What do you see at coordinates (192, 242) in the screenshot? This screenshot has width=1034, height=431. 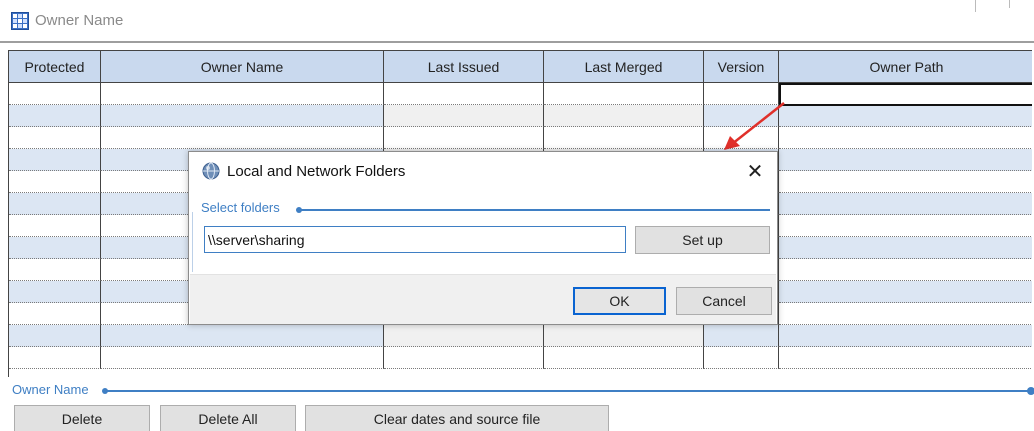 I see `group-border` at bounding box center [192, 242].